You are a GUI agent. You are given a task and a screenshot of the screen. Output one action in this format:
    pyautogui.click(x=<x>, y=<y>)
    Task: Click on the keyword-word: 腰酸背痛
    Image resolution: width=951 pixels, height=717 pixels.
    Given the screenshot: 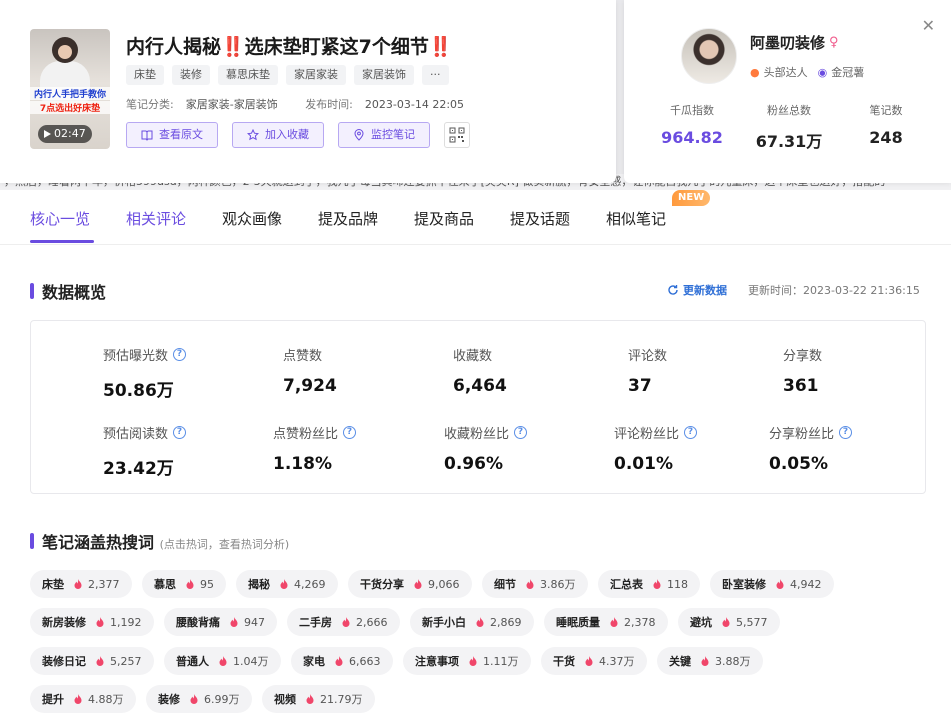 What is the action you would take?
    pyautogui.click(x=198, y=622)
    